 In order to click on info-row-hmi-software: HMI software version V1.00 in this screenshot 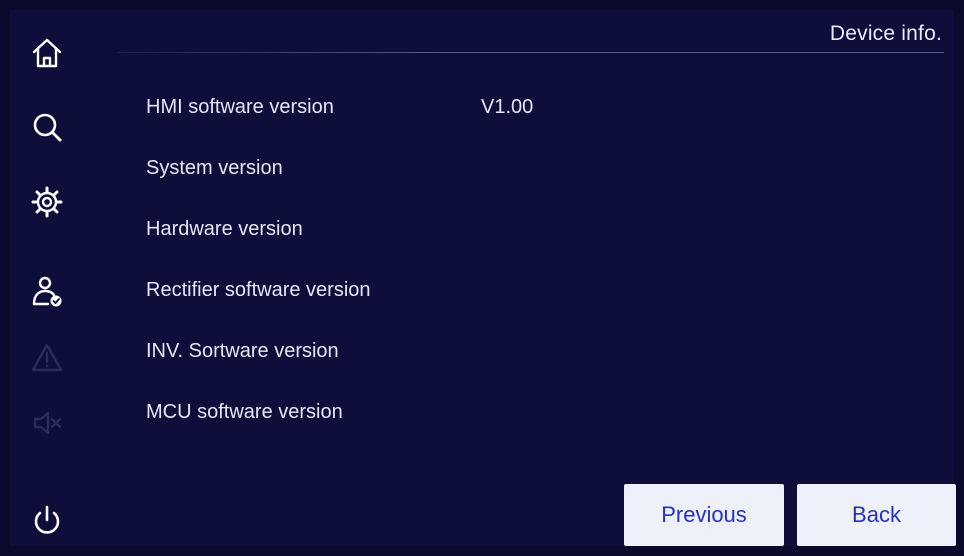, I will do `click(496, 122)`.